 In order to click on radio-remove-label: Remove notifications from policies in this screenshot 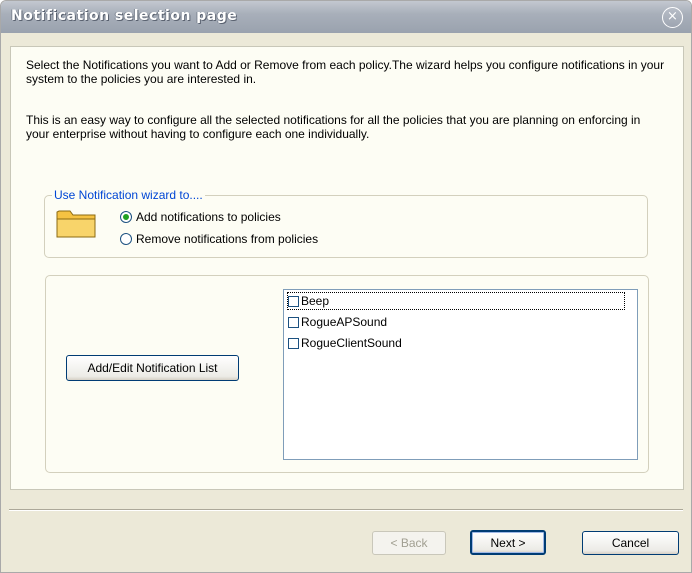, I will do `click(227, 239)`.